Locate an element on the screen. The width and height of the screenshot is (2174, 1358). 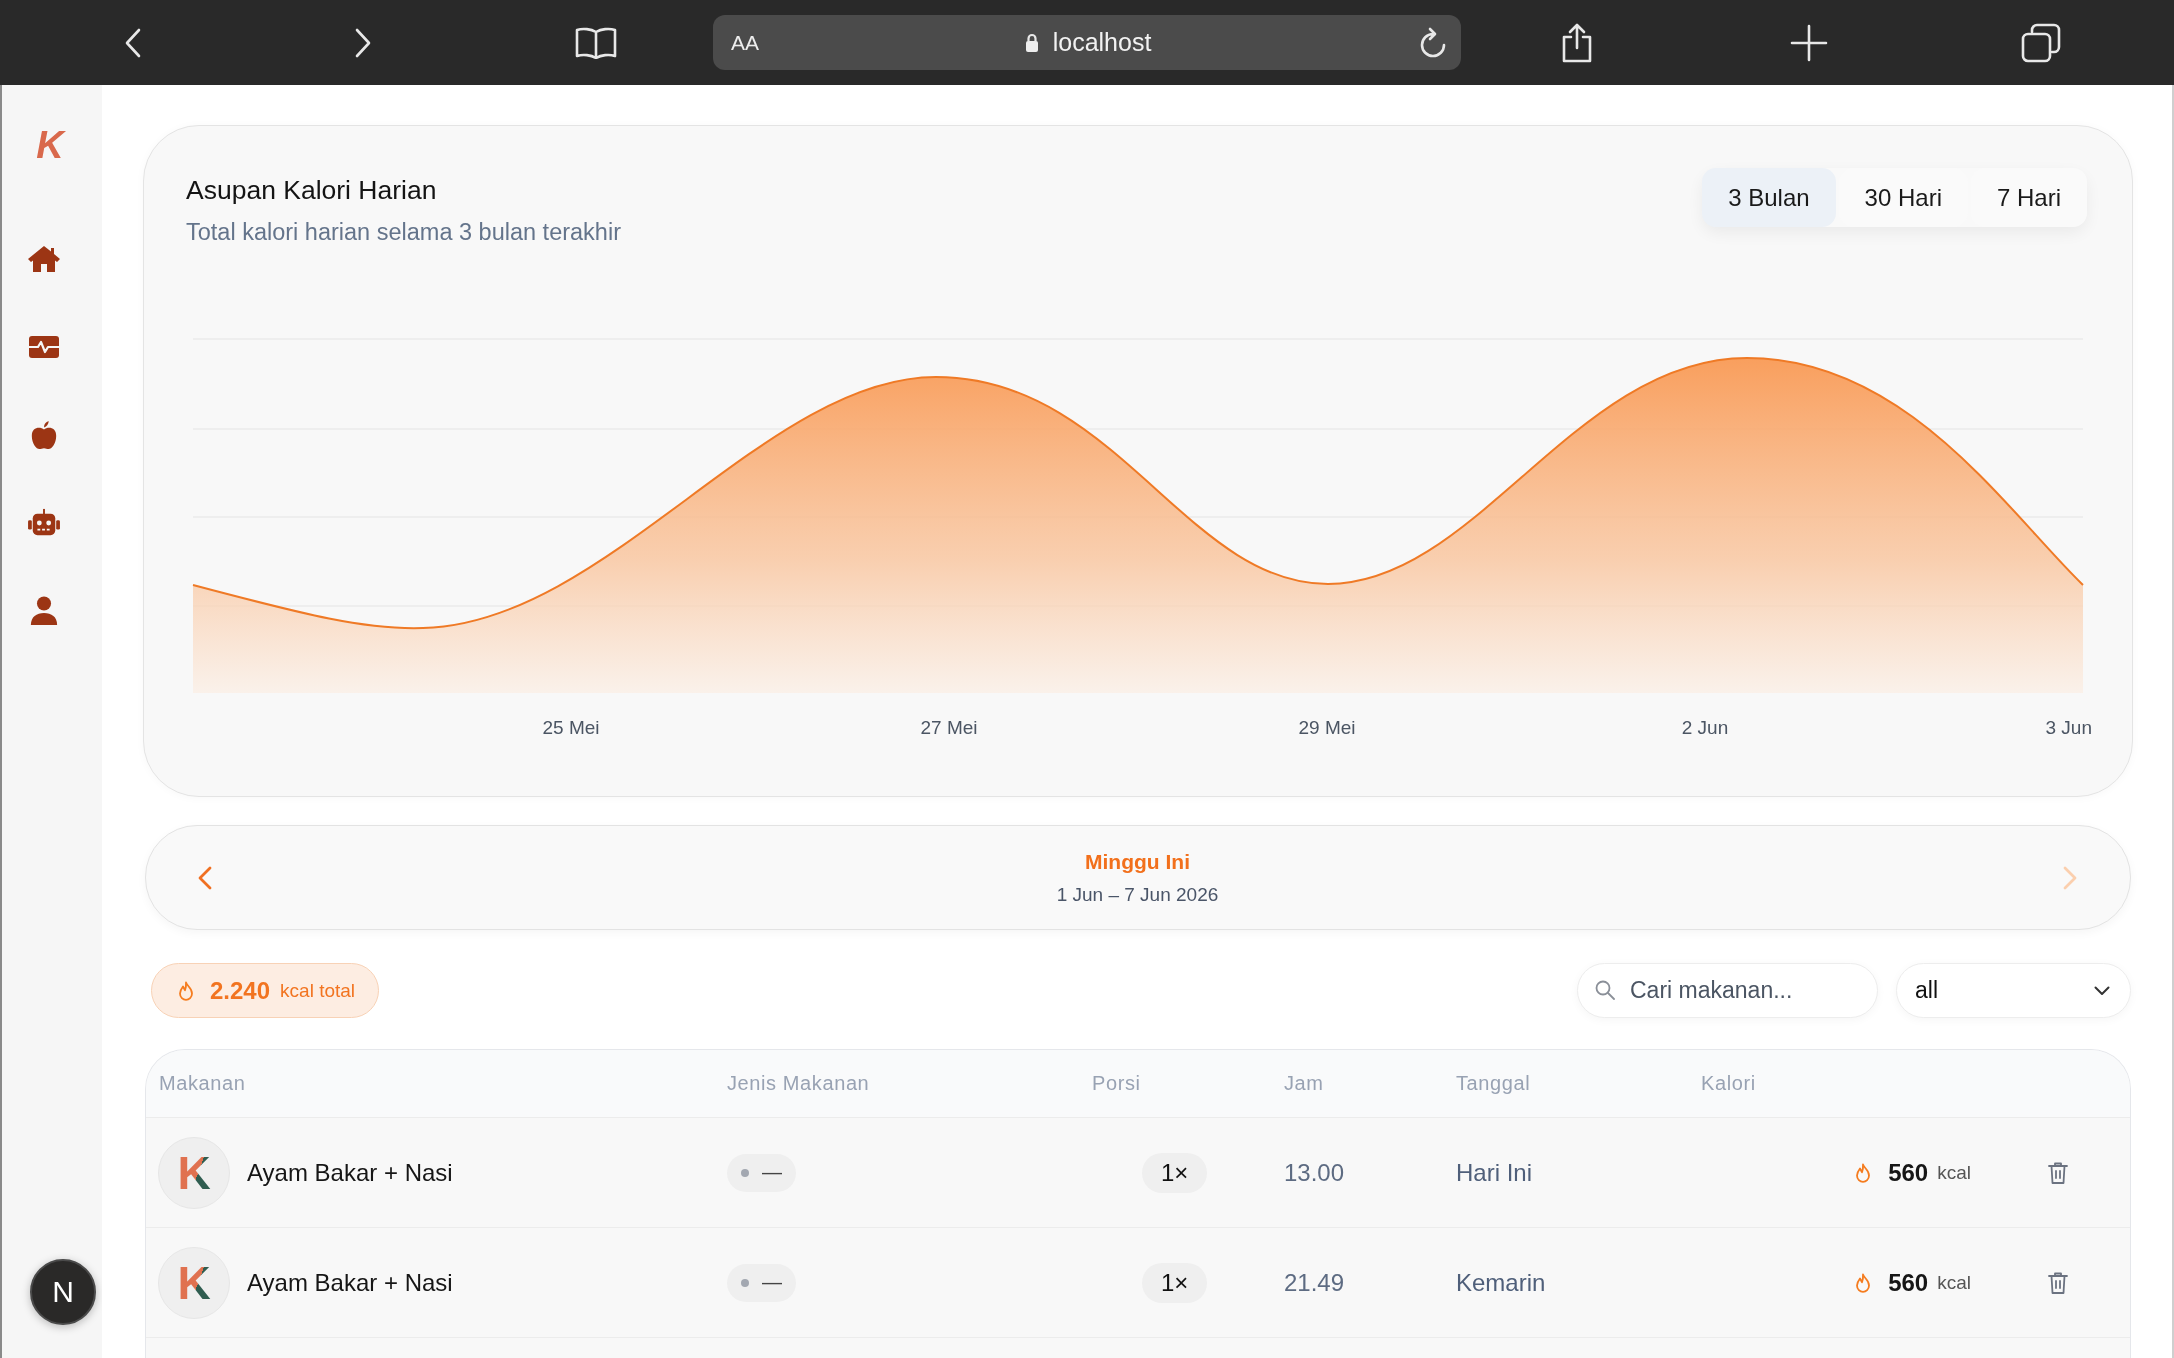
chart-subtitle: Total kalori harian selama 3 bulan terakhir is located at coordinates (403, 232).